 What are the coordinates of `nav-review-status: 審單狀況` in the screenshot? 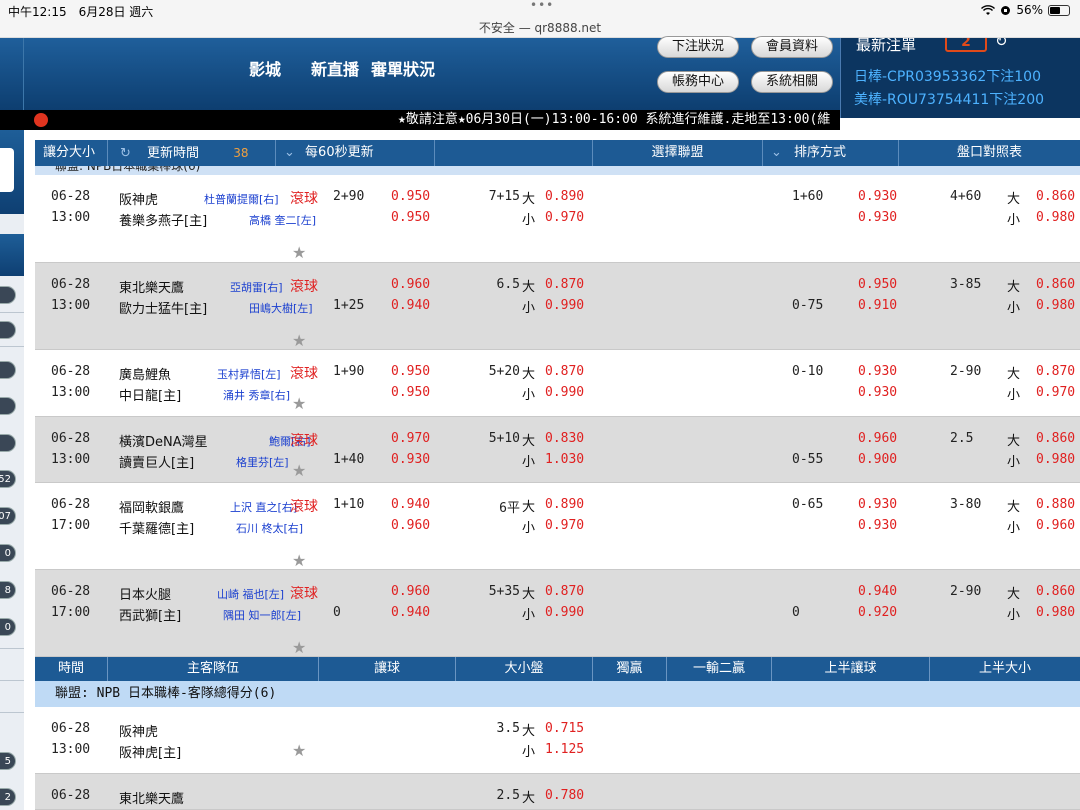 It's located at (403, 68).